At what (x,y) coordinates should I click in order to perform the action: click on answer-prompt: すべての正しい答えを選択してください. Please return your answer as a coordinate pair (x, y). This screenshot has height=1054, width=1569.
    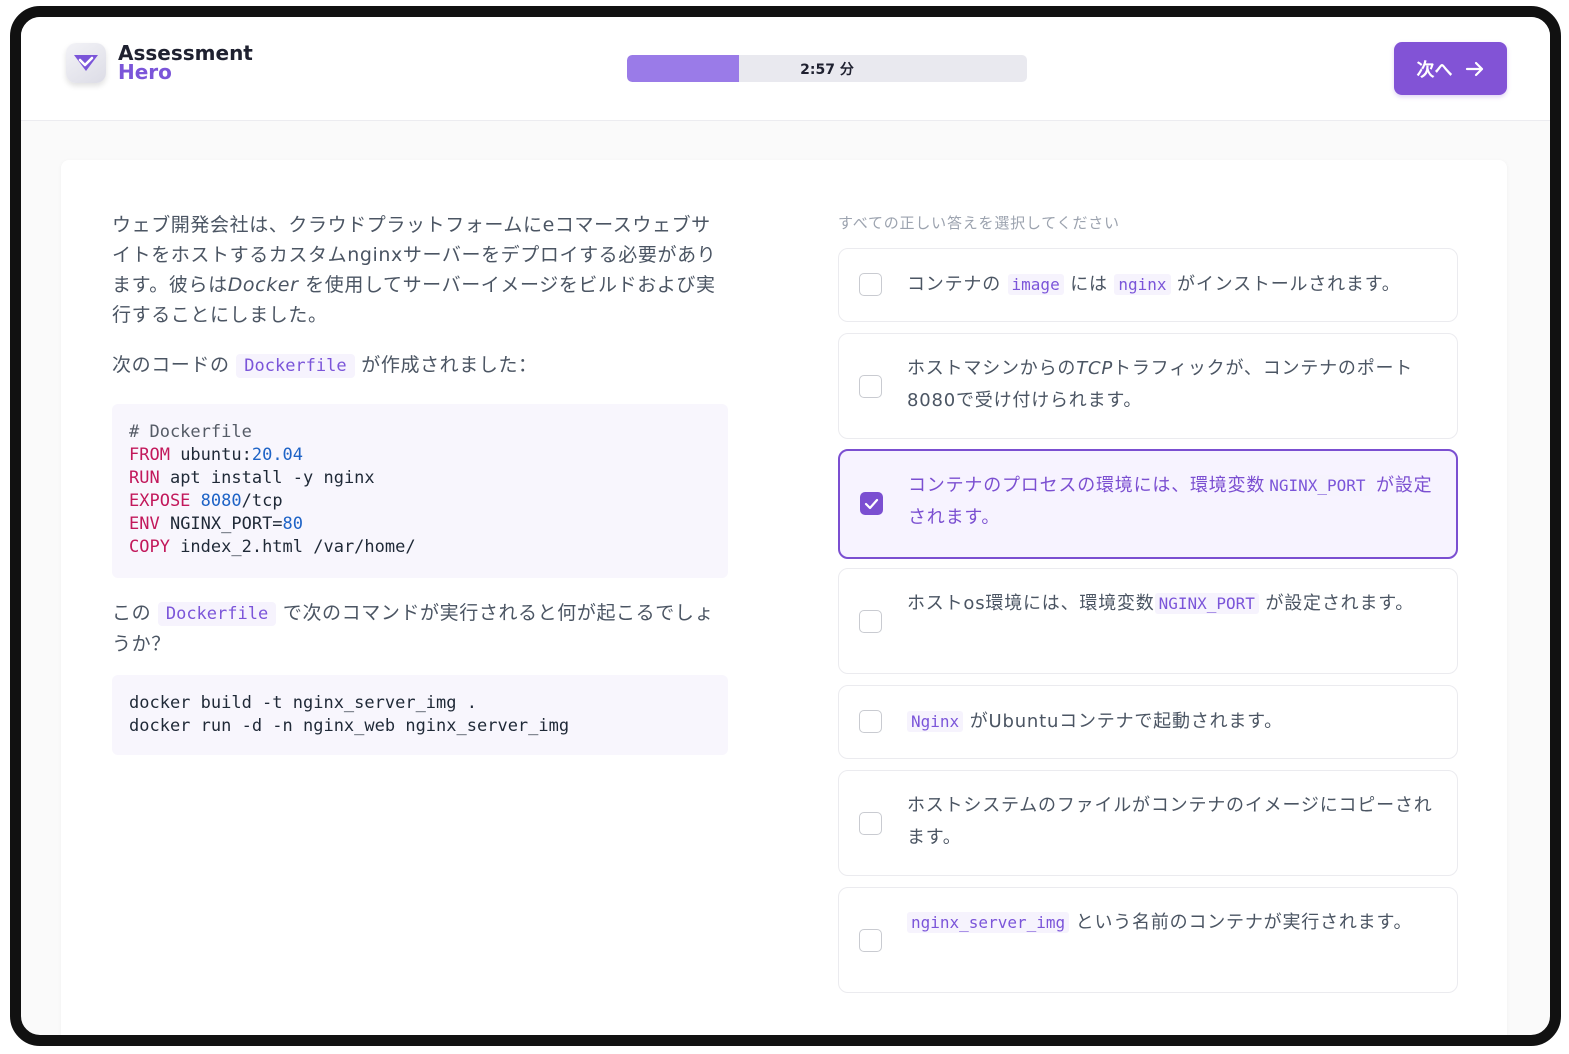
    Looking at the image, I should click on (979, 223).